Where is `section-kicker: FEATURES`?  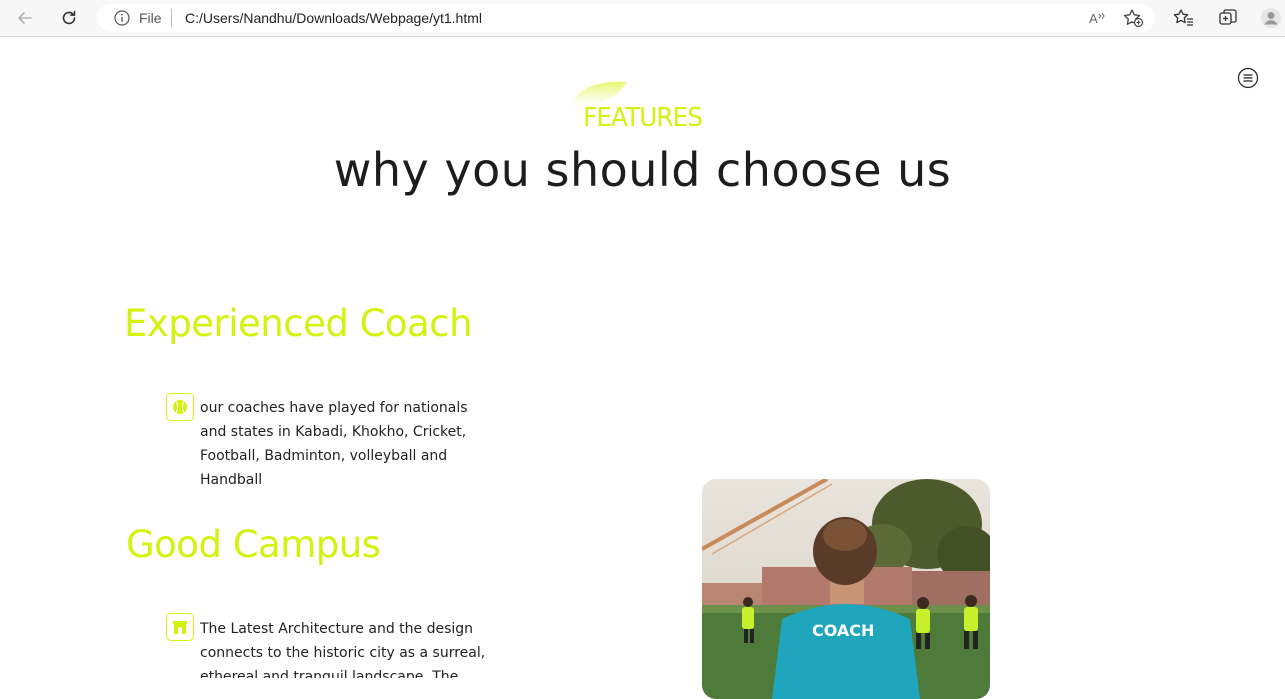 section-kicker: FEATURES is located at coordinates (643, 118).